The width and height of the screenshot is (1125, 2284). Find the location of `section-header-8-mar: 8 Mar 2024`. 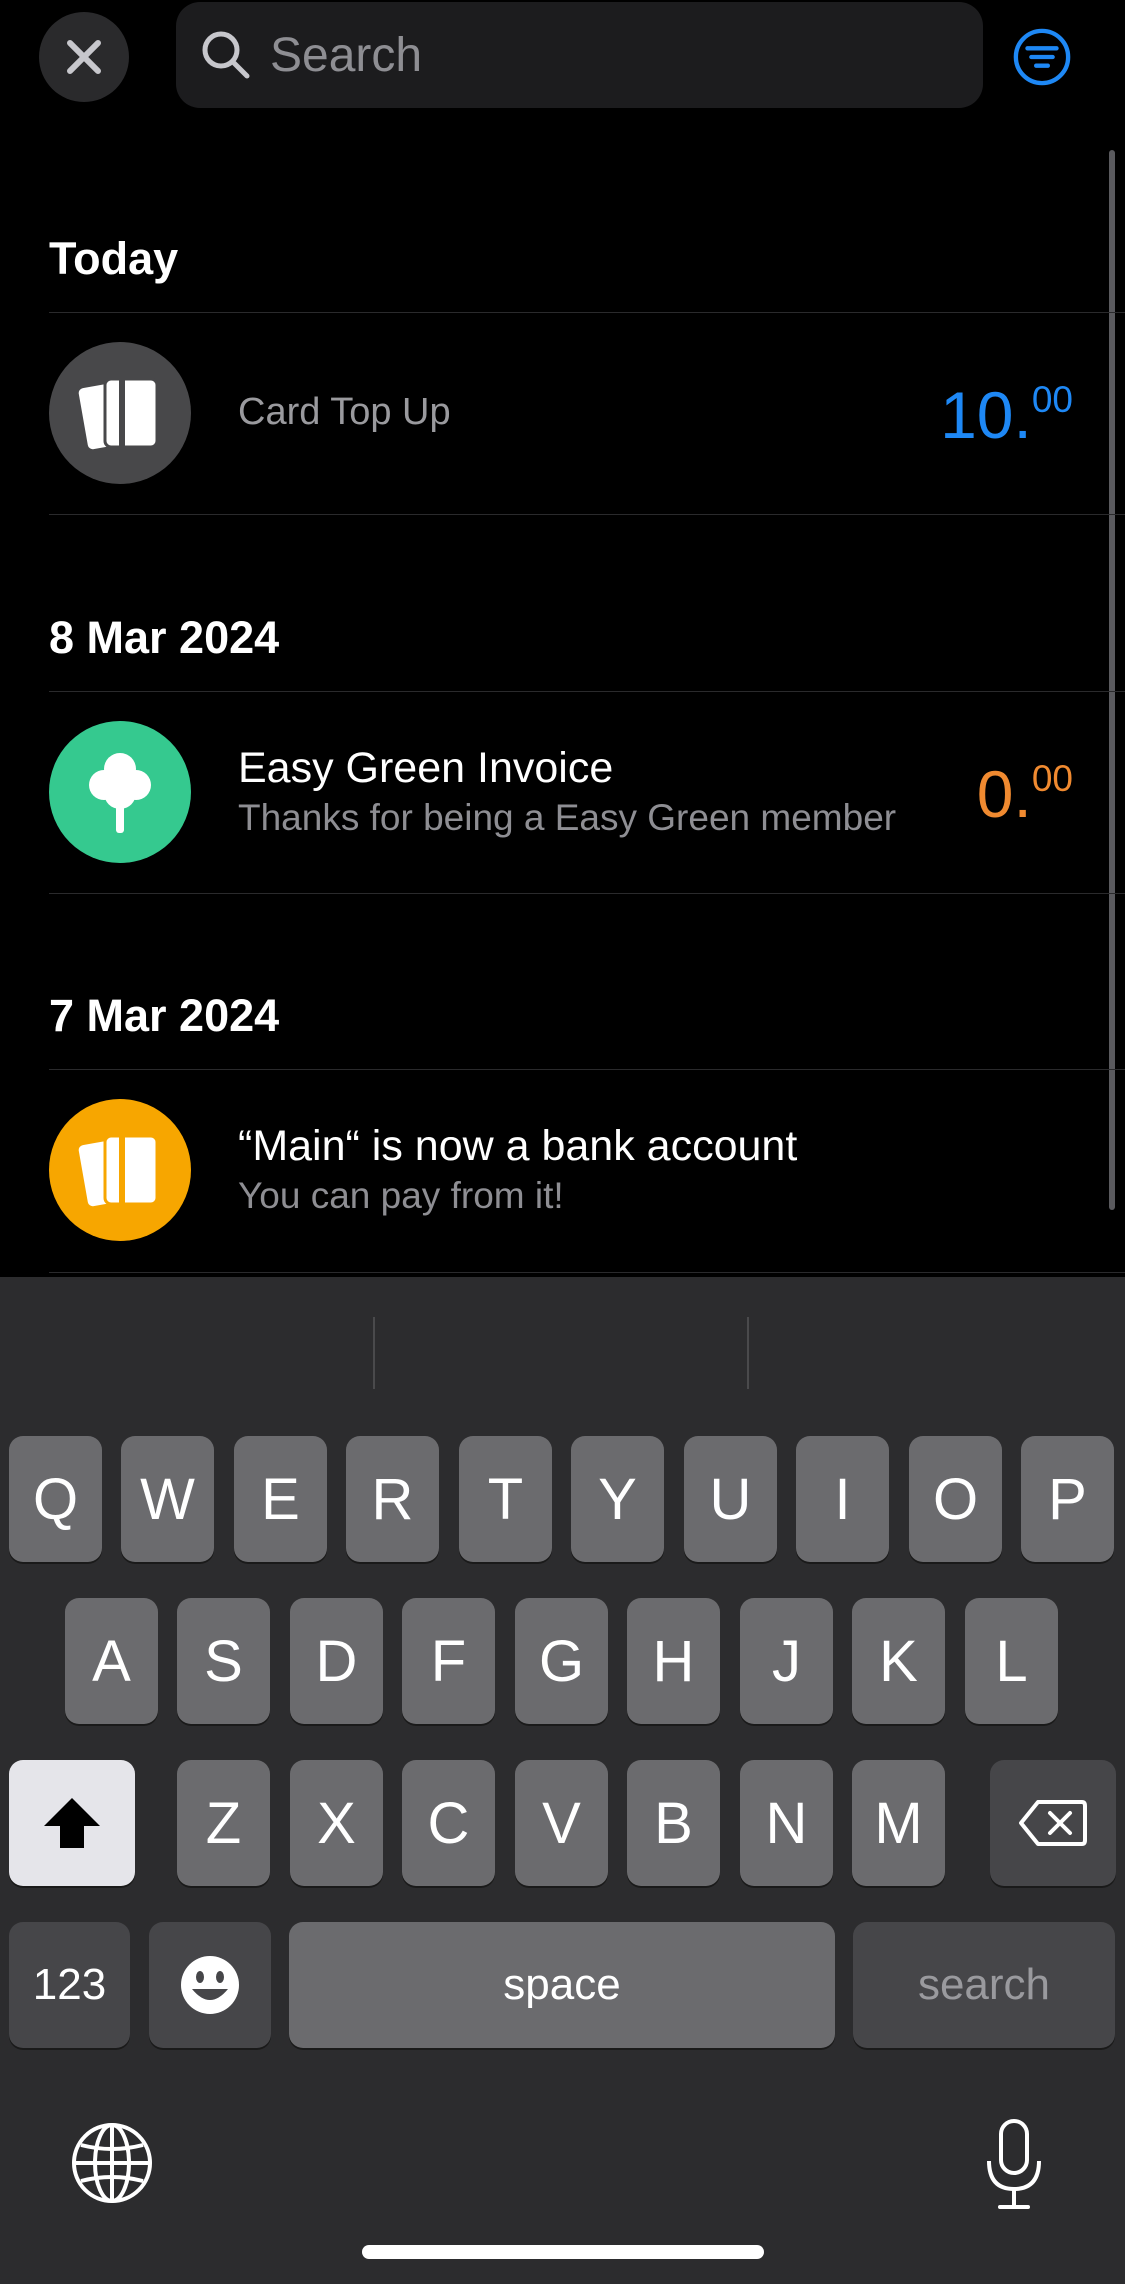

section-header-8-mar: 8 Mar 2024 is located at coordinates (164, 637).